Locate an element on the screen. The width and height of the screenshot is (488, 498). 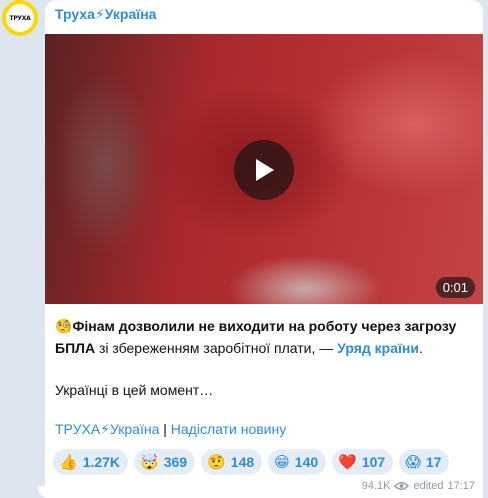
heart-icon: ❤️ is located at coordinates (347, 462).